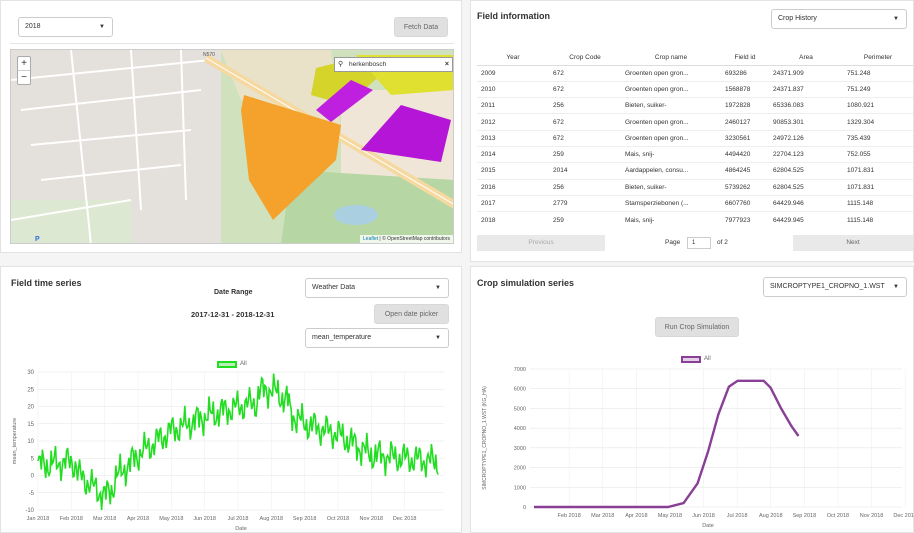 The image size is (914, 533). Describe the element at coordinates (421, 27) in the screenshot. I see `fetch-data-button: Fetch Data` at that location.